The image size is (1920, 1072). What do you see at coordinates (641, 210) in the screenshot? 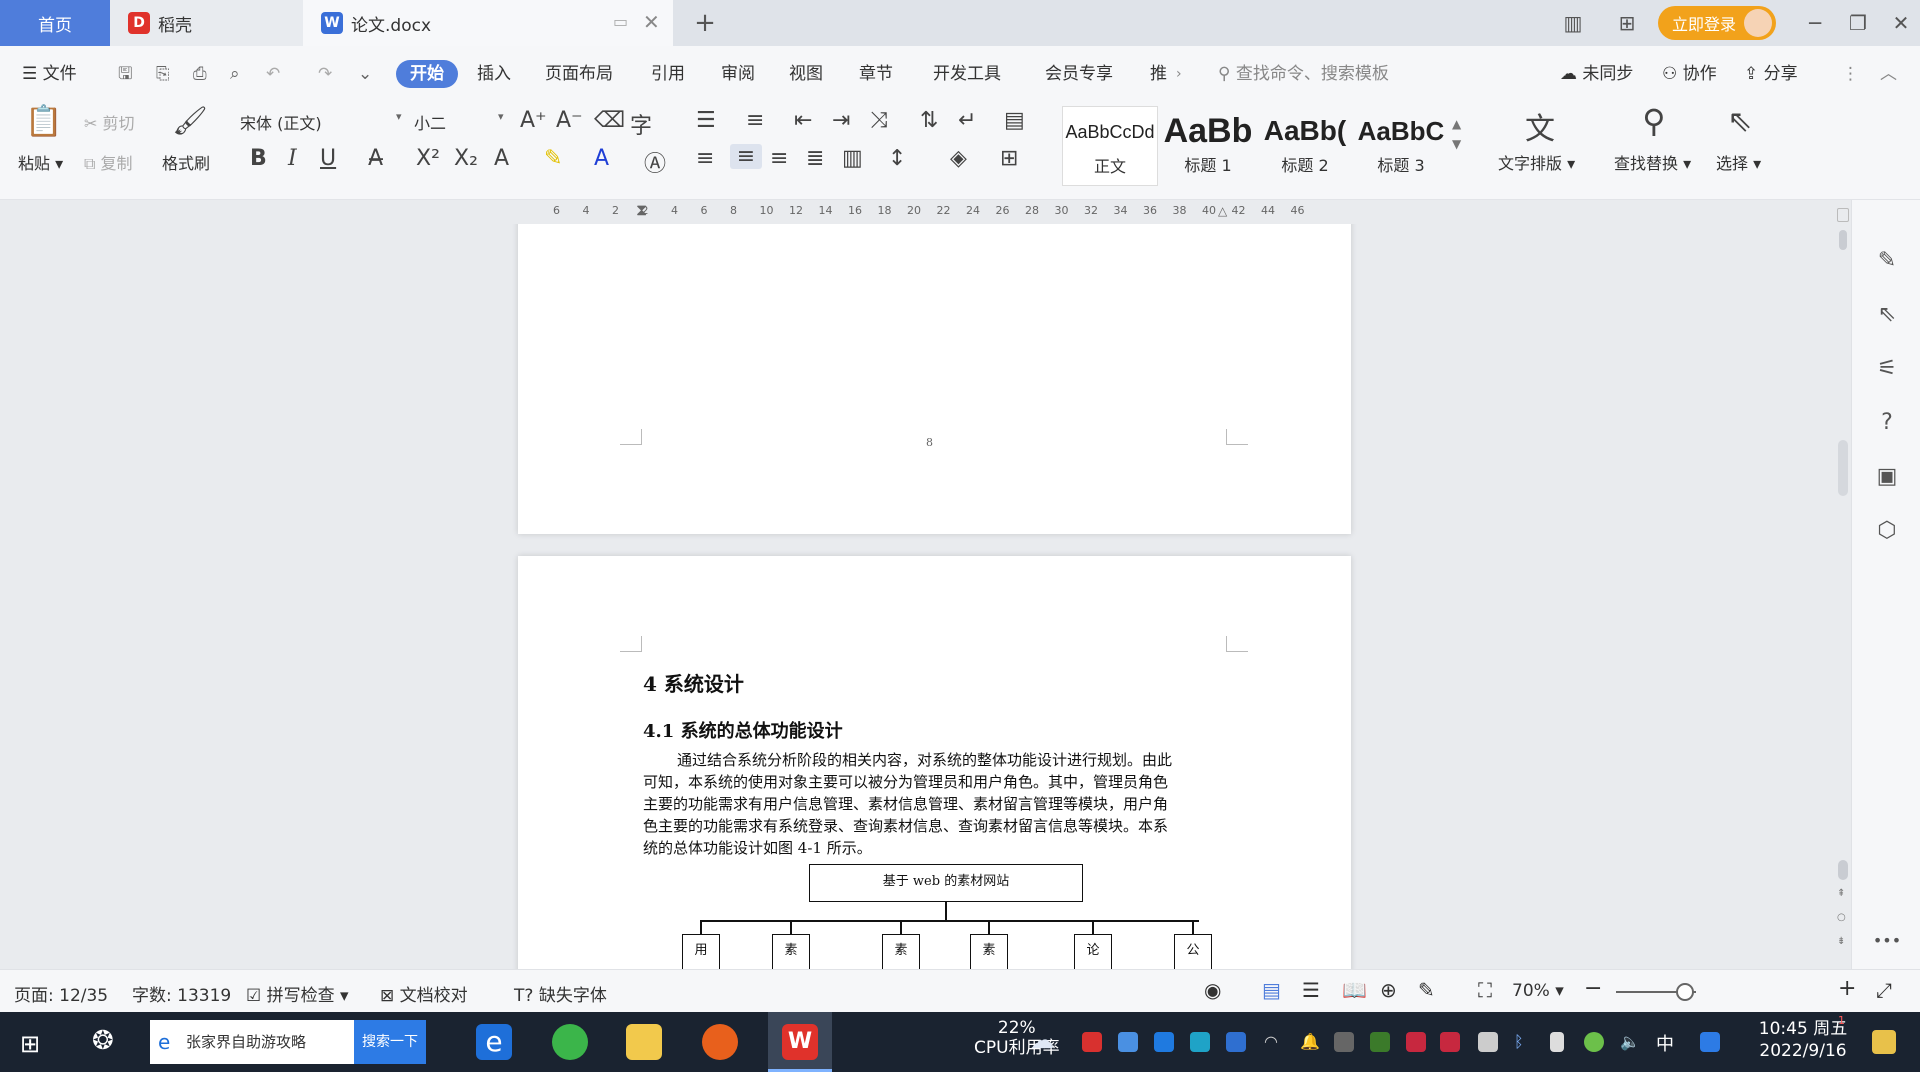
I see `indent-marker-icon: ⧗` at bounding box center [641, 210].